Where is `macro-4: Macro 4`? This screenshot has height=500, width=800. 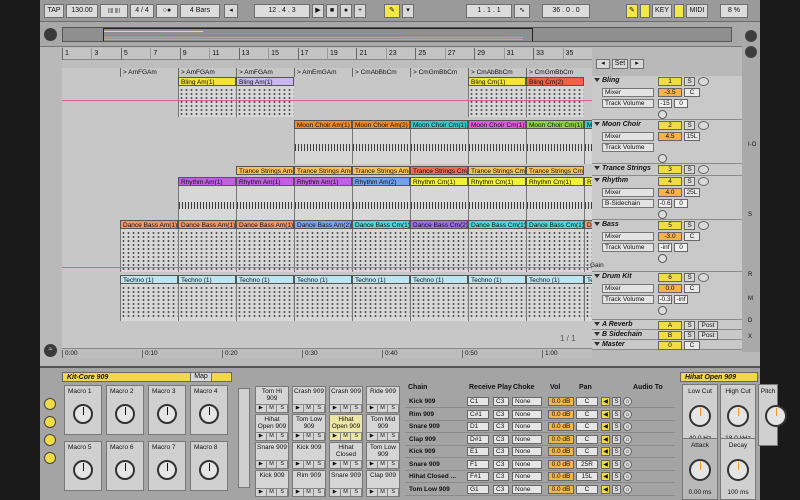
macro-4: Macro 4 is located at coordinates (209, 410).